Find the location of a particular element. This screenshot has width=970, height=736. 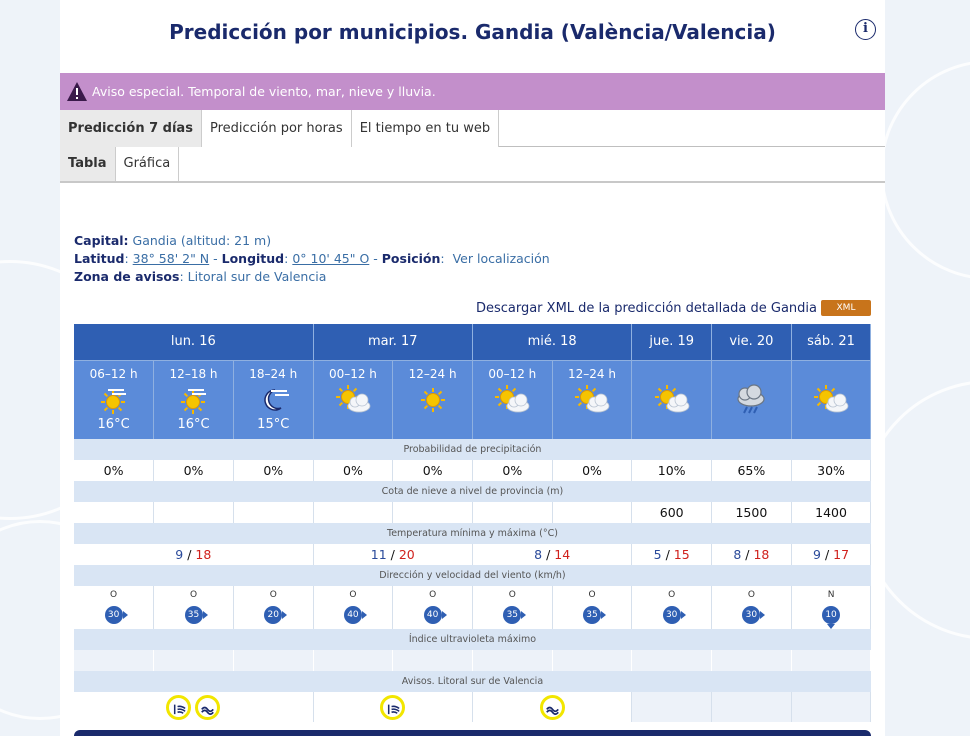

snow-label: Cota de nieve a nivel de provincia (m) is located at coordinates (472, 491).